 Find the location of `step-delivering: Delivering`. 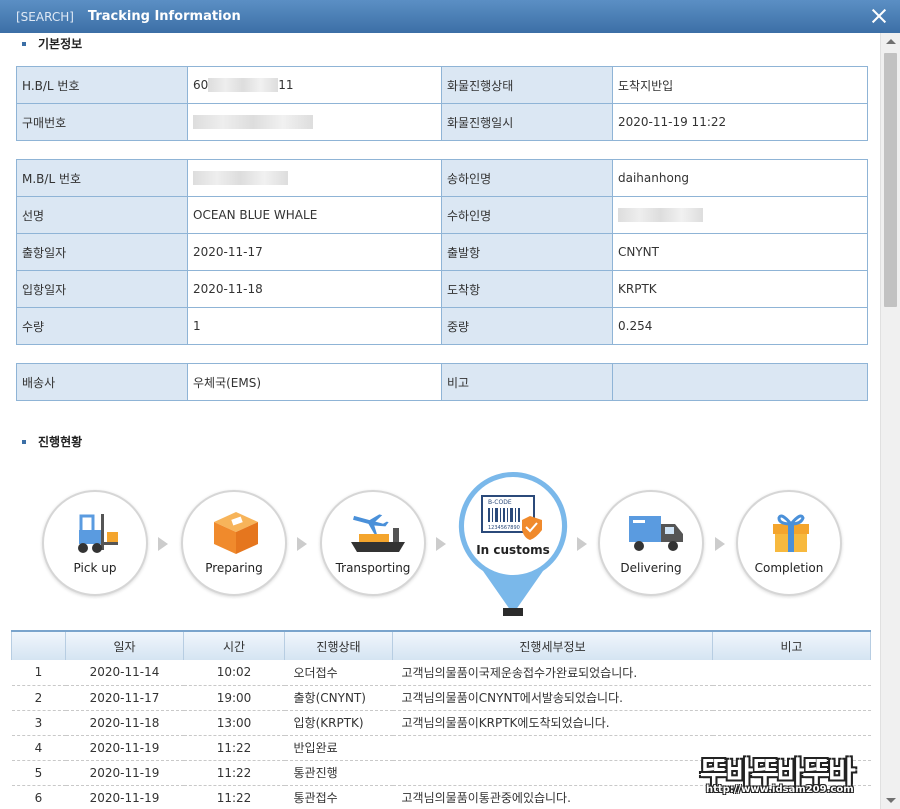

step-delivering: Delivering is located at coordinates (651, 543).